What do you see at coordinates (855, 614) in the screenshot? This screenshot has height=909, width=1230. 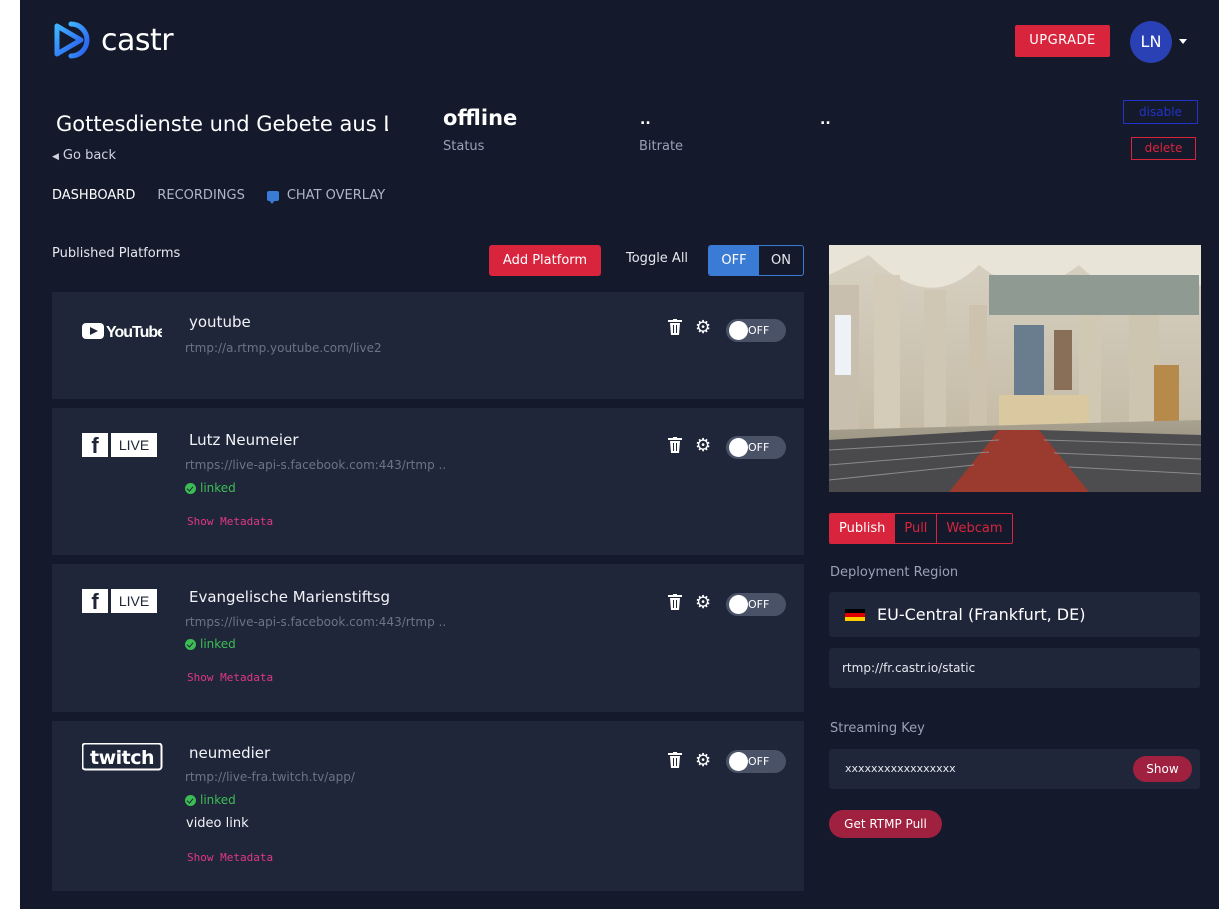 I see `germany-flag-icon` at bounding box center [855, 614].